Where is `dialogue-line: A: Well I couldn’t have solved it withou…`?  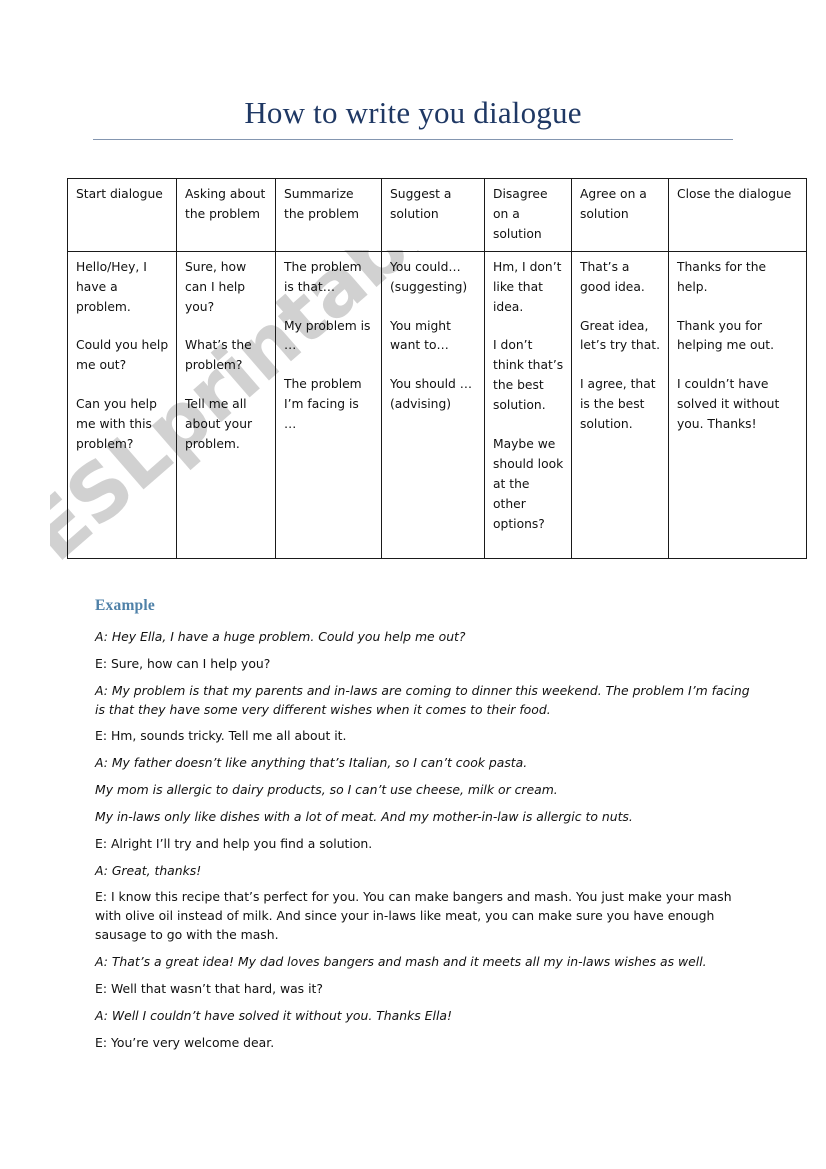 dialogue-line: A: Well I couldn’t have solved it withou… is located at coordinates (273, 1015).